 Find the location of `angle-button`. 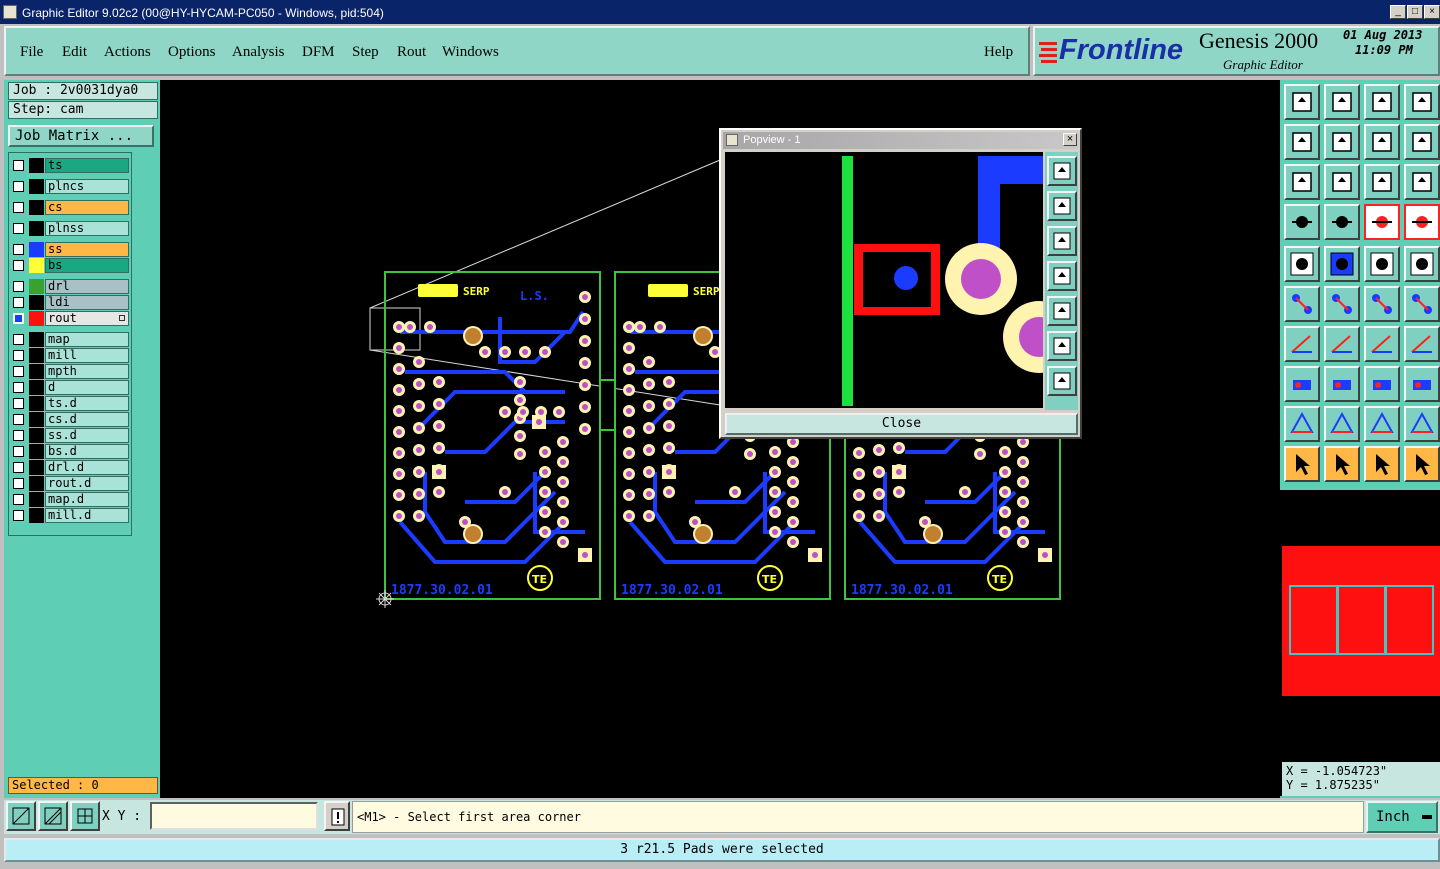

angle-button is located at coordinates (1302, 344).